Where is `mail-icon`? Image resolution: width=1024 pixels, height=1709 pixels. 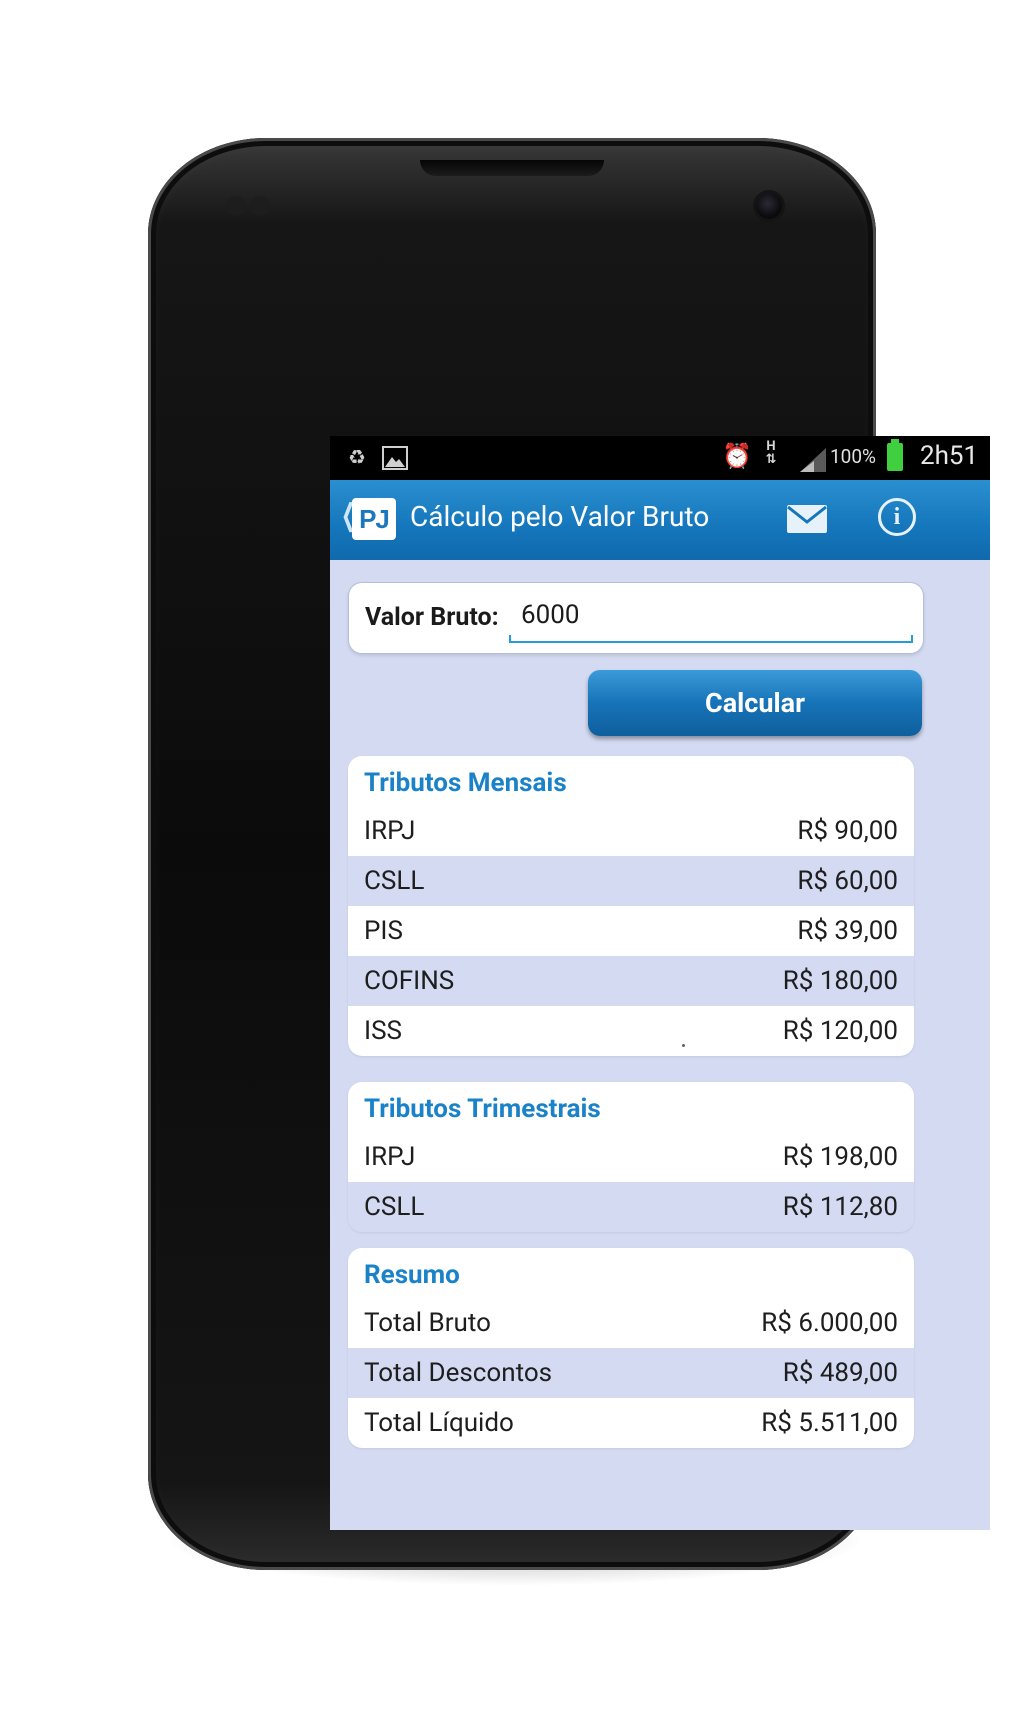 mail-icon is located at coordinates (807, 519).